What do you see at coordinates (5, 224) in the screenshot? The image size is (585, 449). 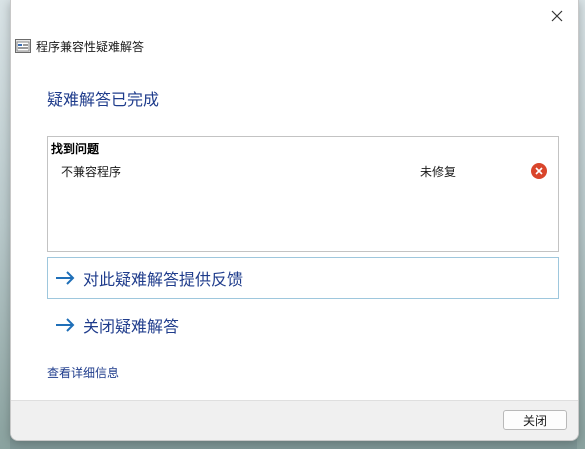 I see `desktop-background-left` at bounding box center [5, 224].